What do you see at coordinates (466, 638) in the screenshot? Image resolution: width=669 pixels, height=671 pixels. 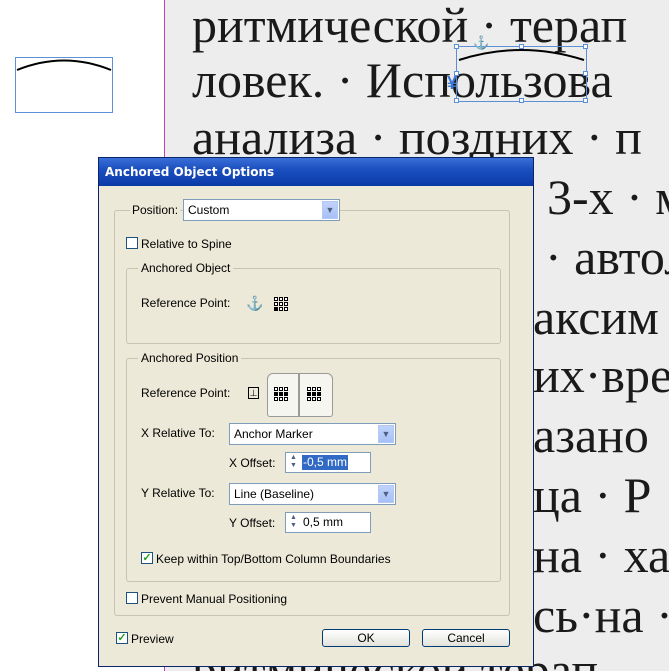 I see `cancel-button: Cancel` at bounding box center [466, 638].